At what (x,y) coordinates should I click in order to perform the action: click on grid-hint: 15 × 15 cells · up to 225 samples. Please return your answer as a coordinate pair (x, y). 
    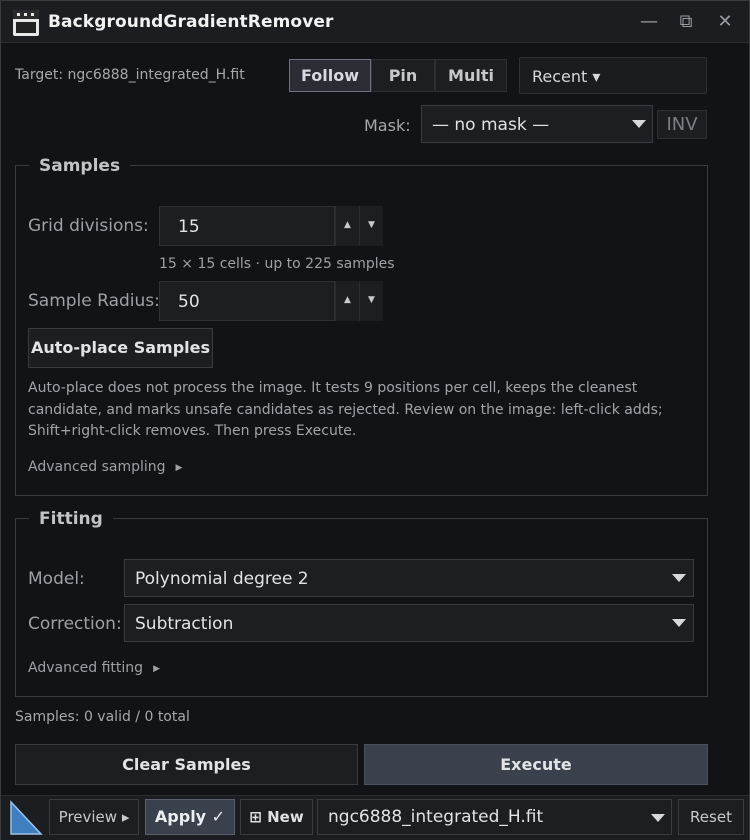
    Looking at the image, I should click on (277, 264).